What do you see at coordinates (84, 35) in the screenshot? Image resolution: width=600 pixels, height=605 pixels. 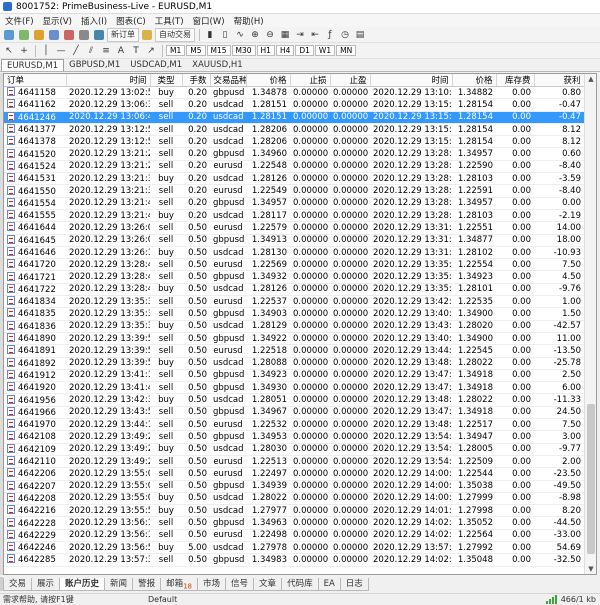 I see `terminal-icon` at bounding box center [84, 35].